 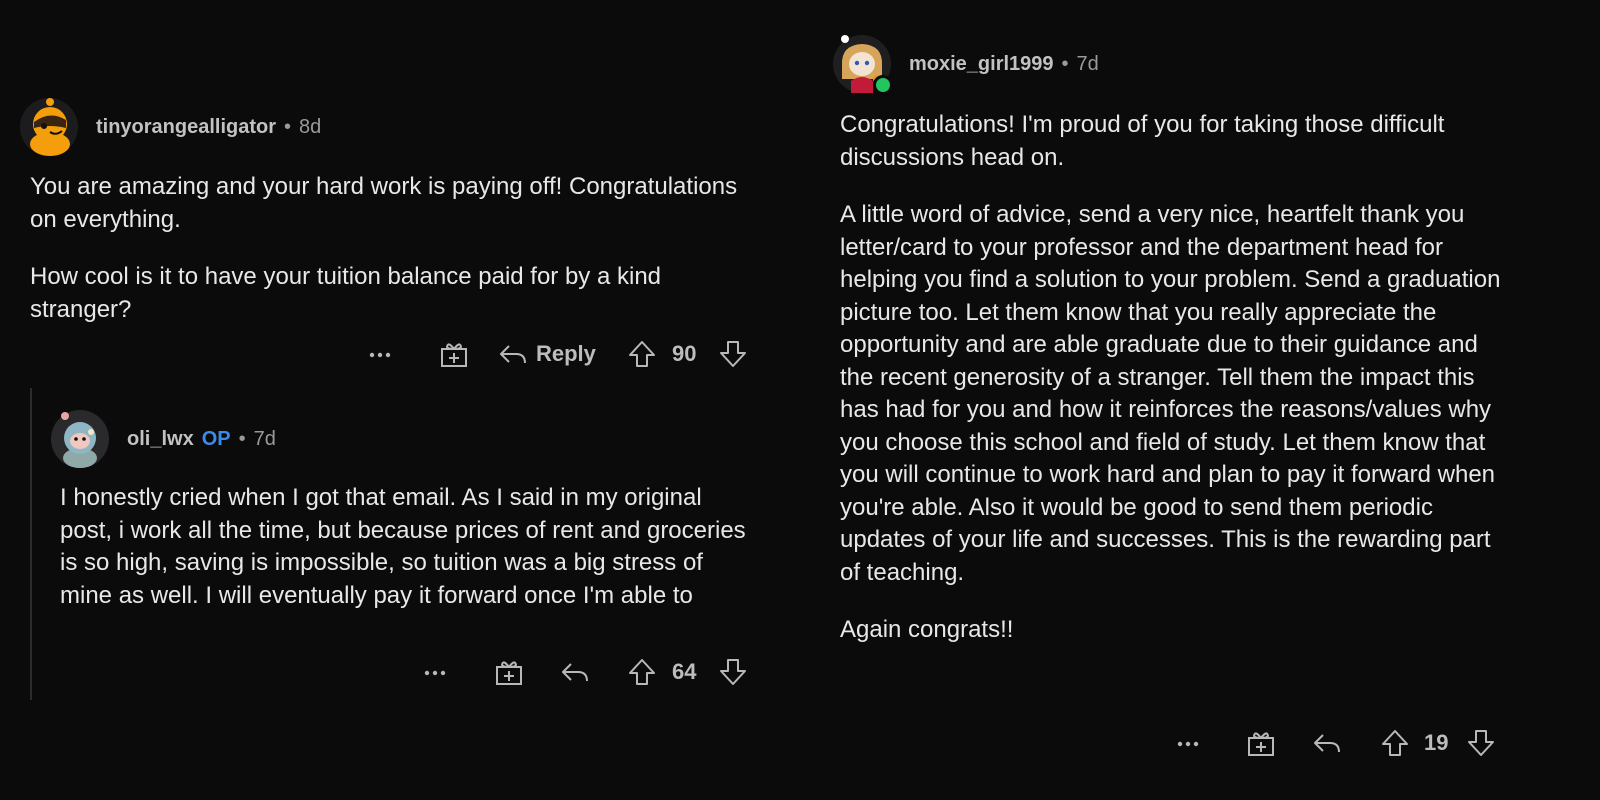 I want to click on username: tinyorangealligator, so click(x=186, y=127).